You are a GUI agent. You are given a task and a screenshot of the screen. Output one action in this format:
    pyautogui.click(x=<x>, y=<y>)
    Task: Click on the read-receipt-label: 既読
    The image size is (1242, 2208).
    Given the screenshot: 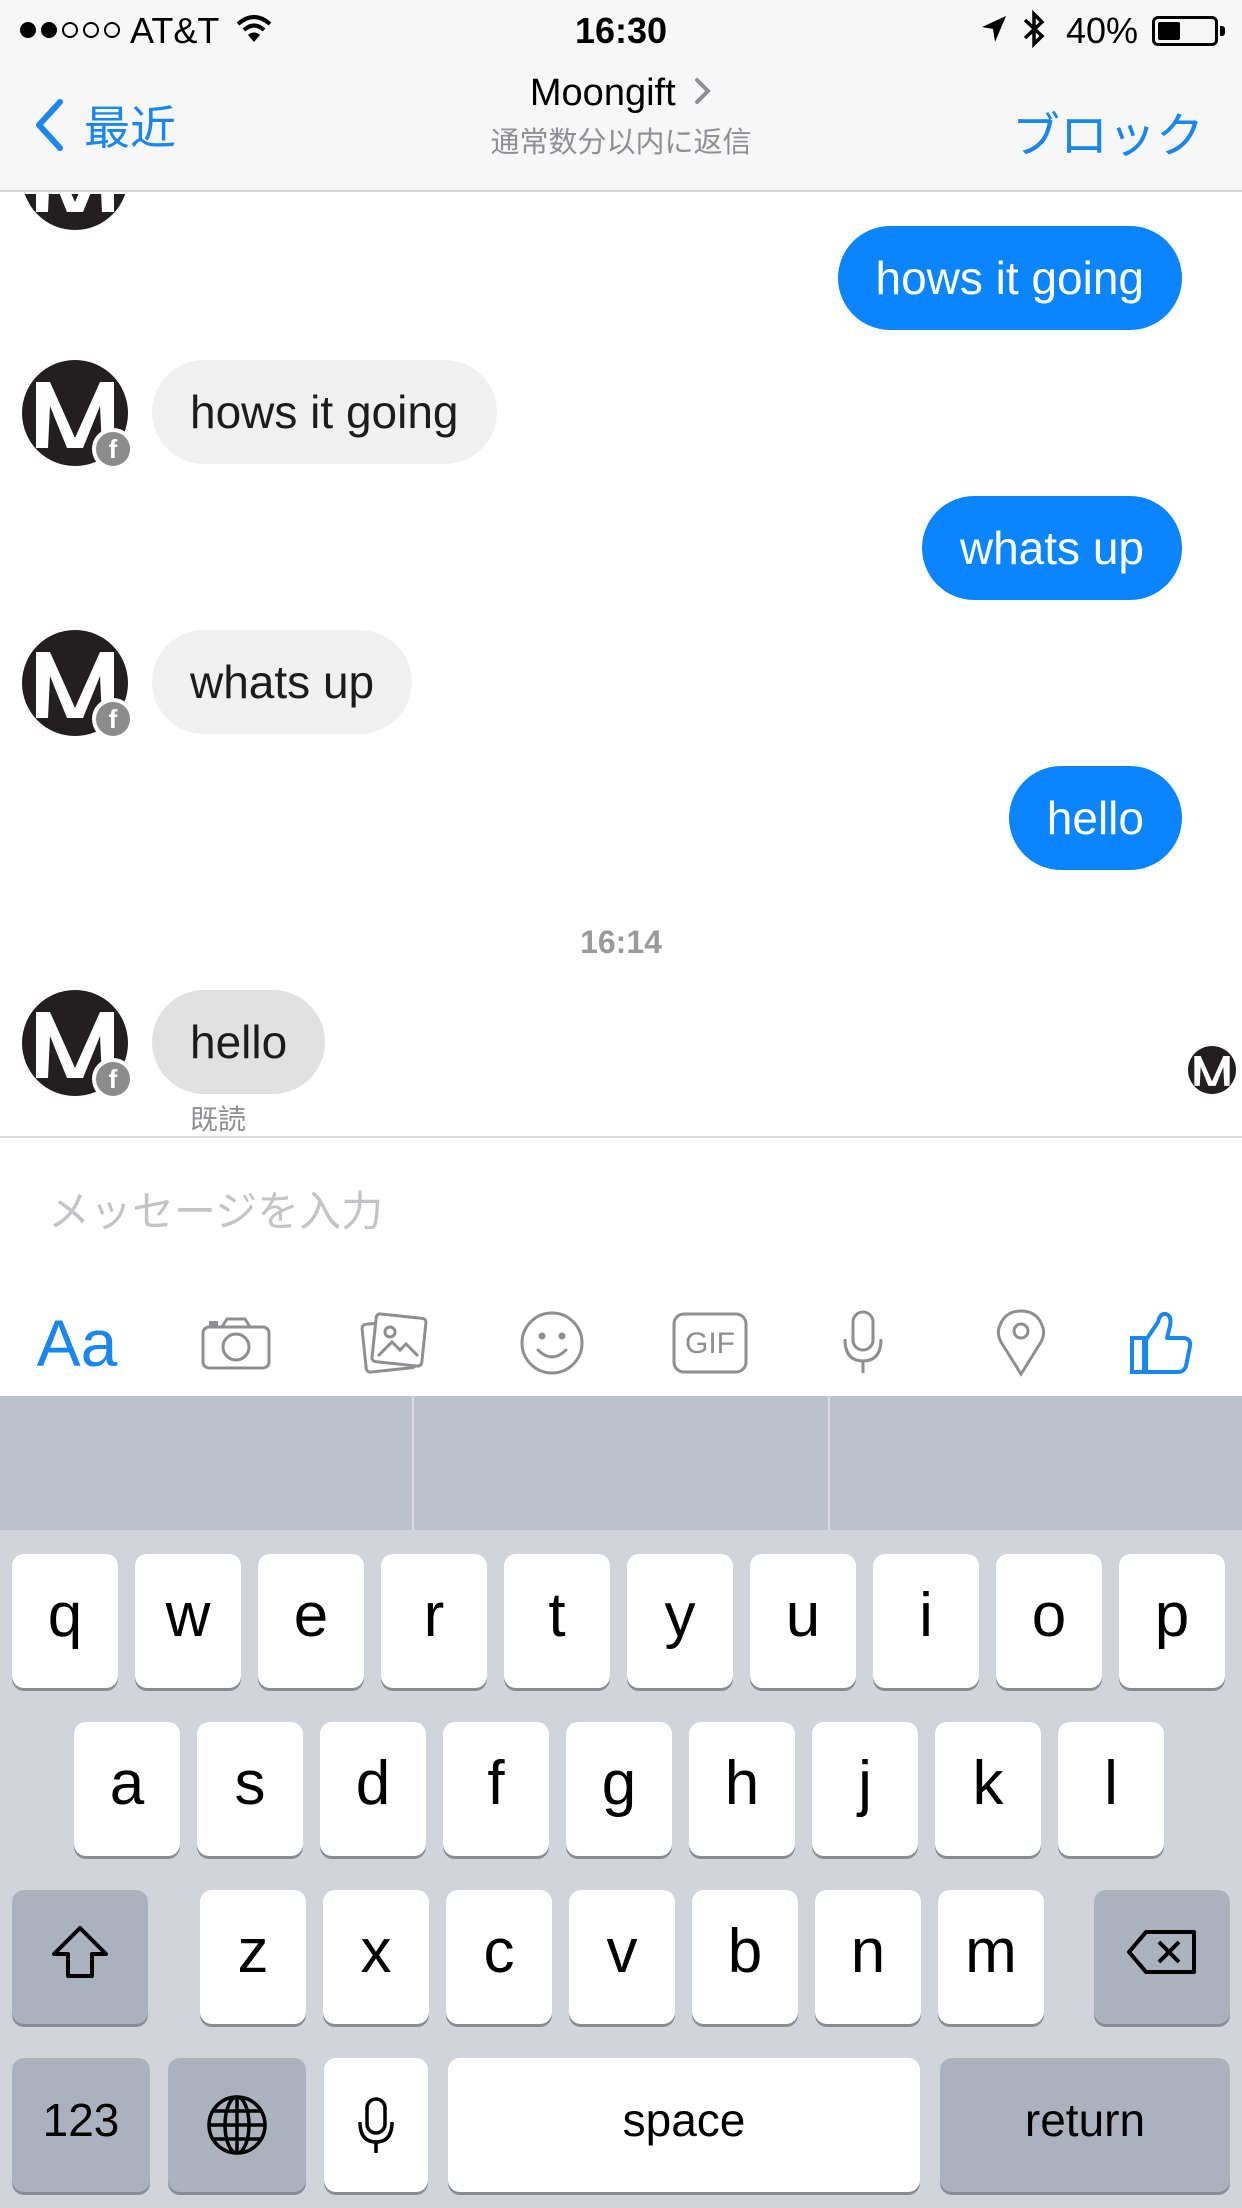 What is the action you would take?
    pyautogui.click(x=218, y=1119)
    